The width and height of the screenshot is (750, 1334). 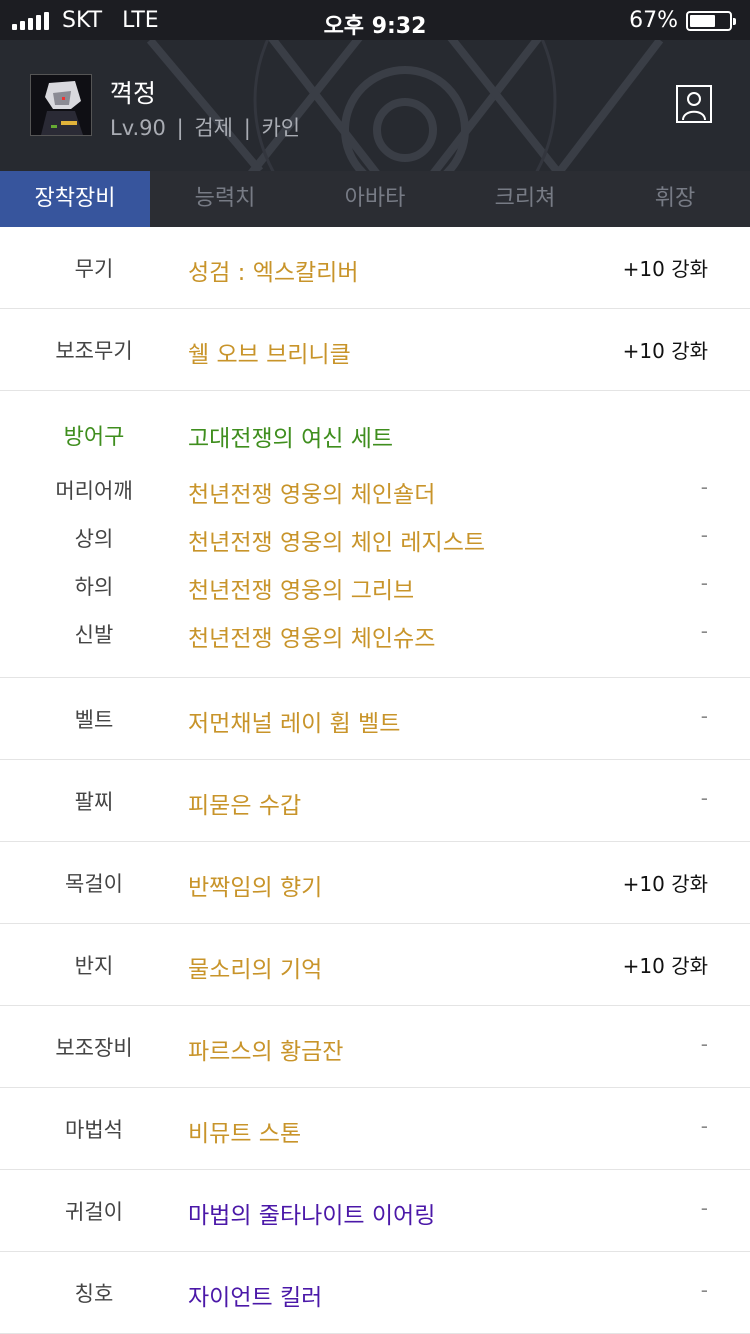 I want to click on tab-stats: 능력치, so click(x=225, y=199).